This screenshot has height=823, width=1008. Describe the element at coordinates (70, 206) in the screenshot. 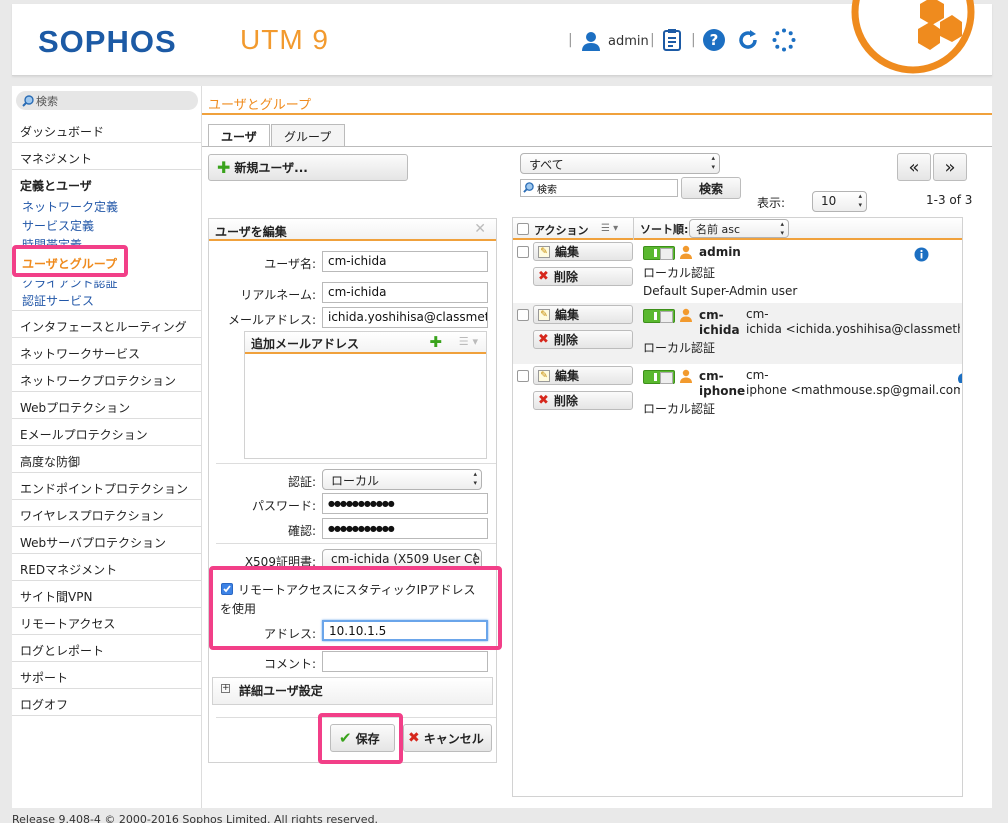

I see `sidebar-subitem-network-definitions: ネットワーク定義` at that location.